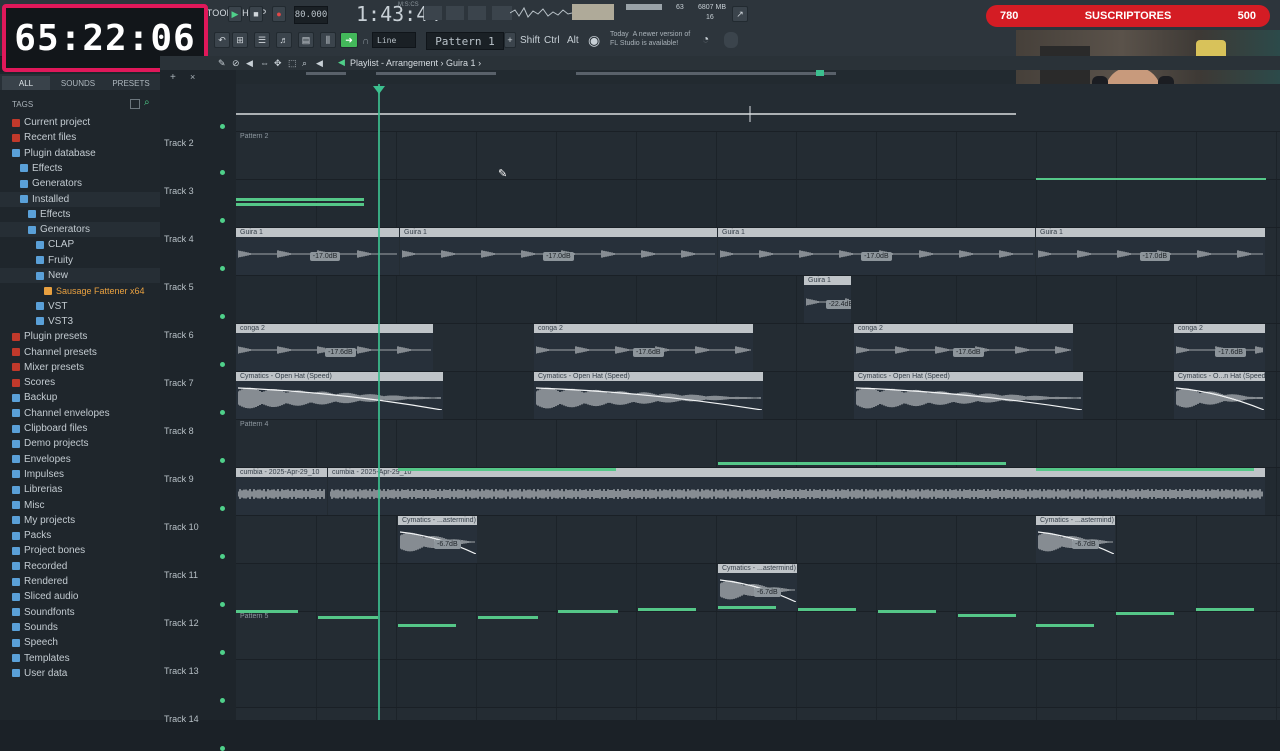 The width and height of the screenshot is (1280, 751). What do you see at coordinates (86, 367) in the screenshot?
I see `browser-item: Mixer presets` at bounding box center [86, 367].